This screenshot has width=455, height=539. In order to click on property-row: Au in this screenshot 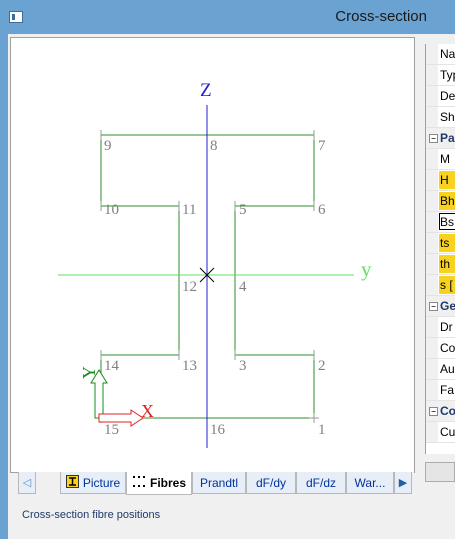, I will do `click(440, 369)`.